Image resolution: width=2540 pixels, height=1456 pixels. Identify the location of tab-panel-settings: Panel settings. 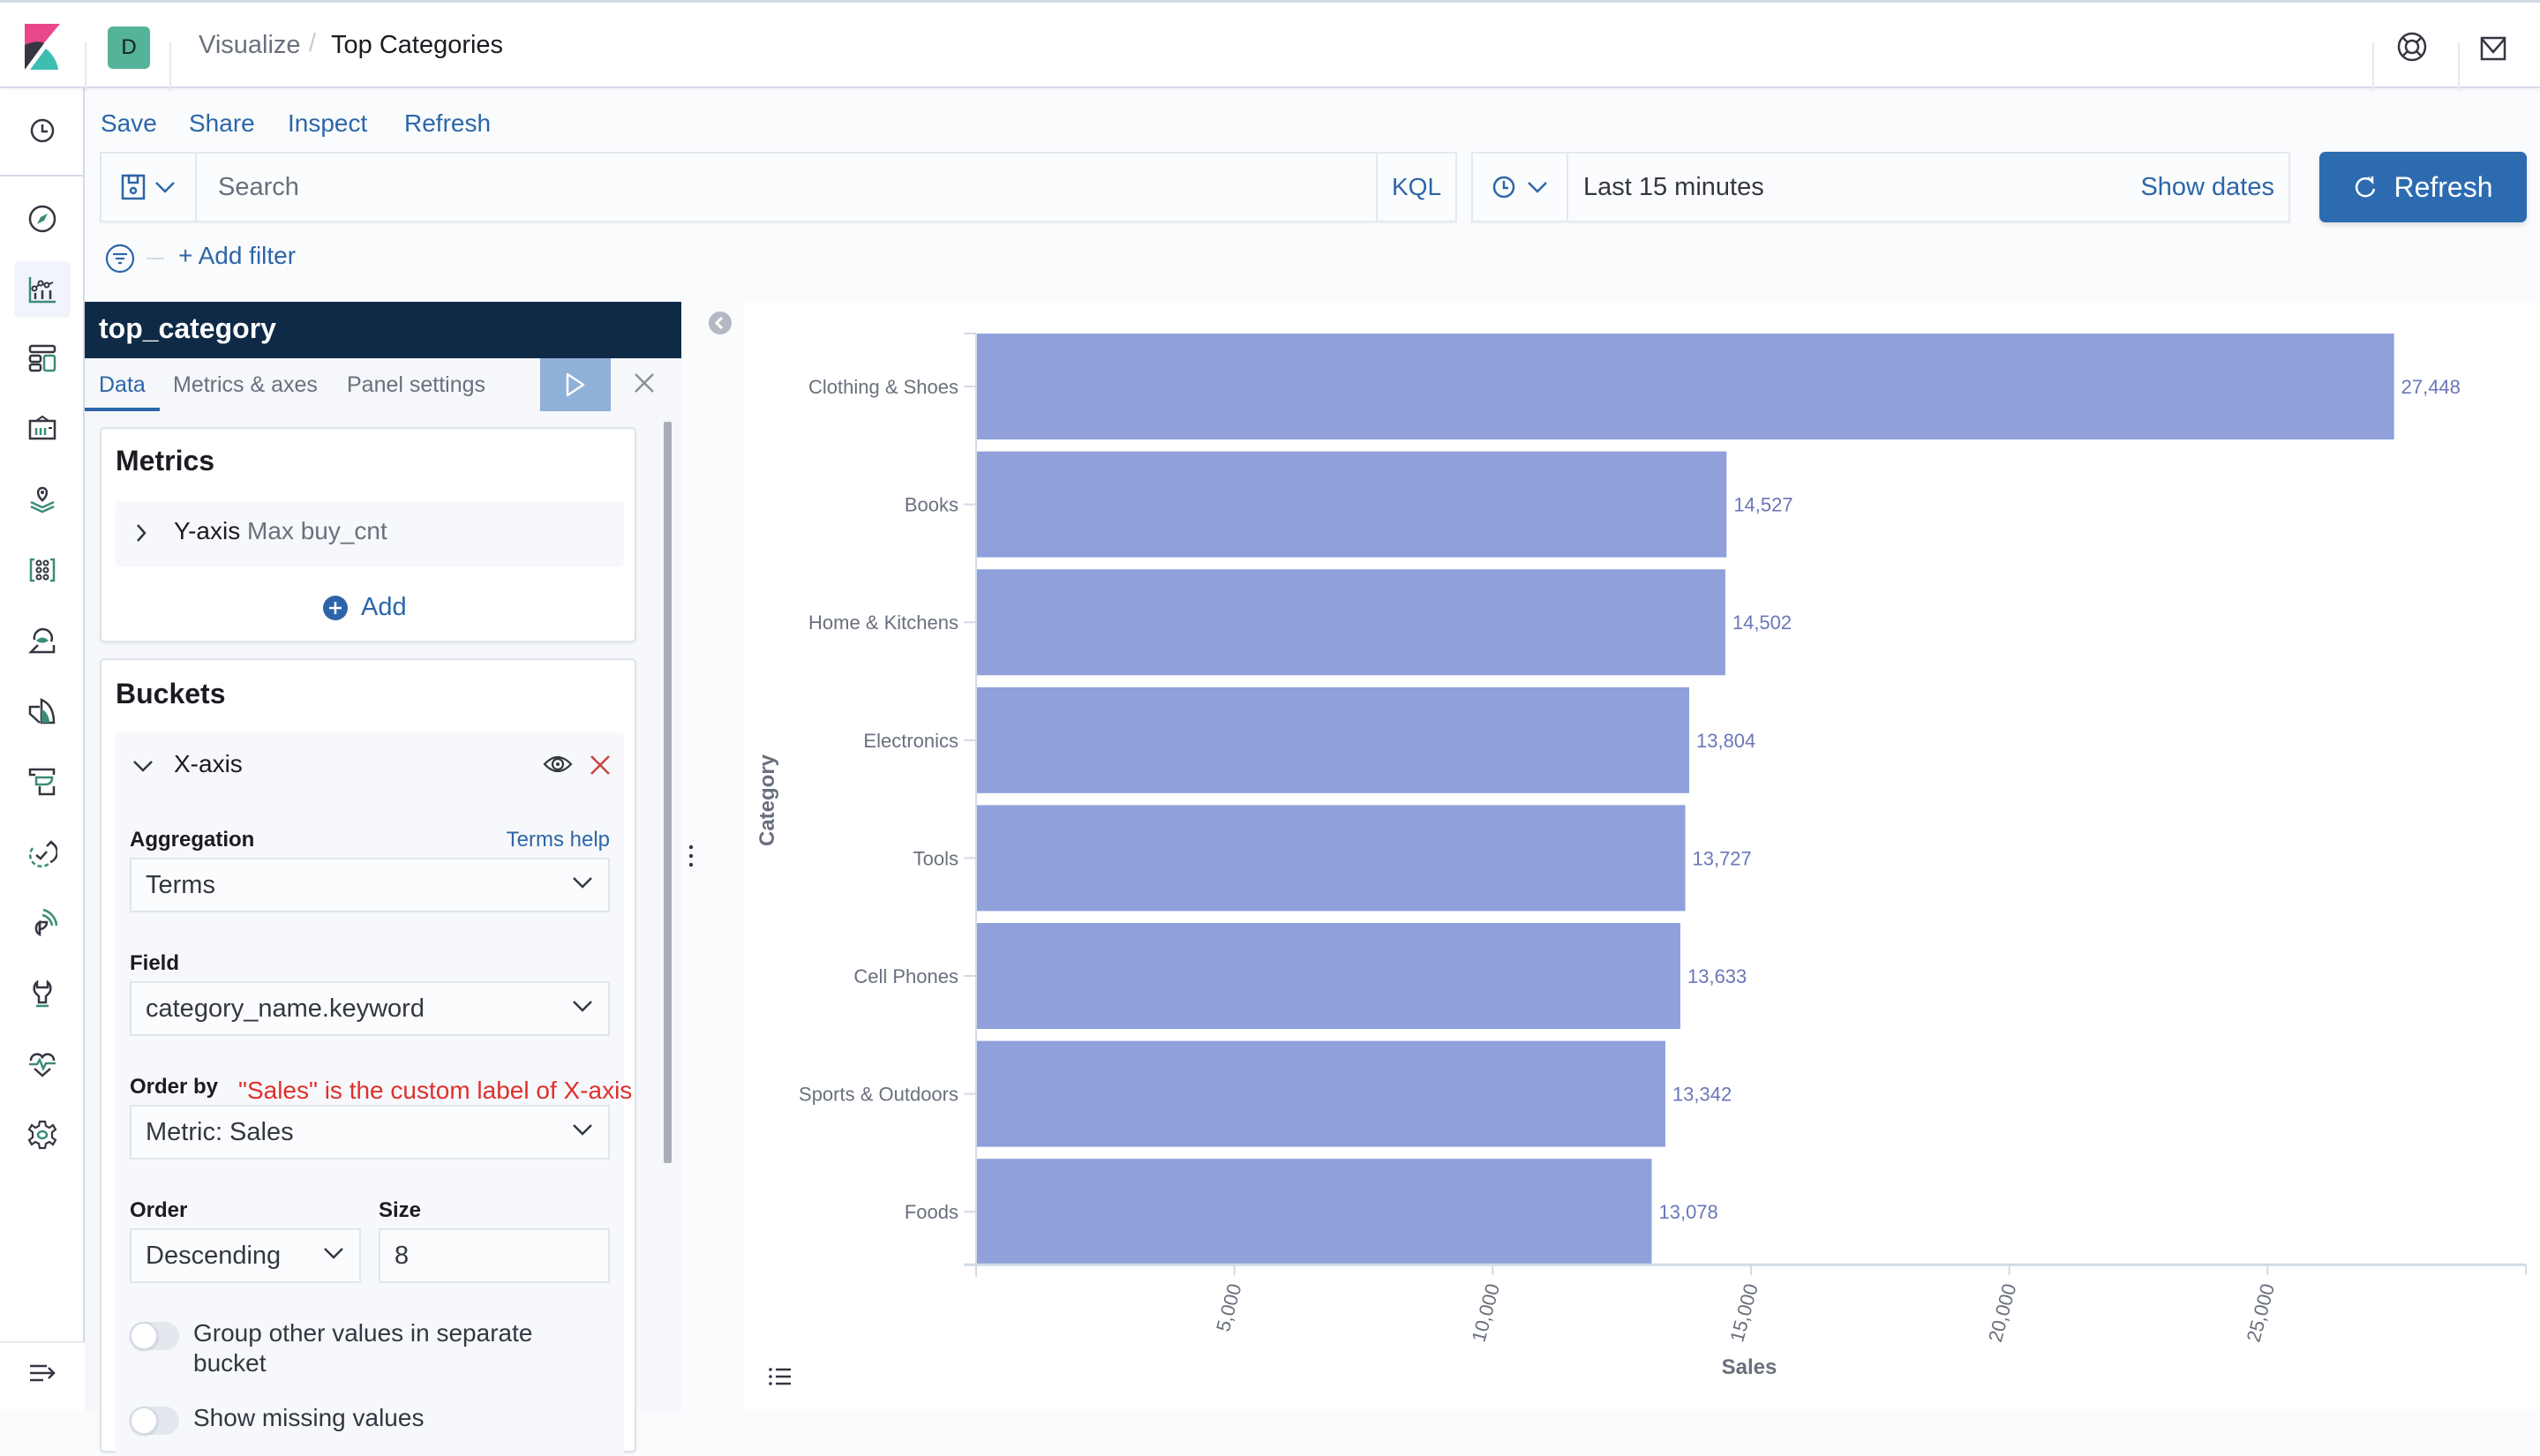
(416, 385).